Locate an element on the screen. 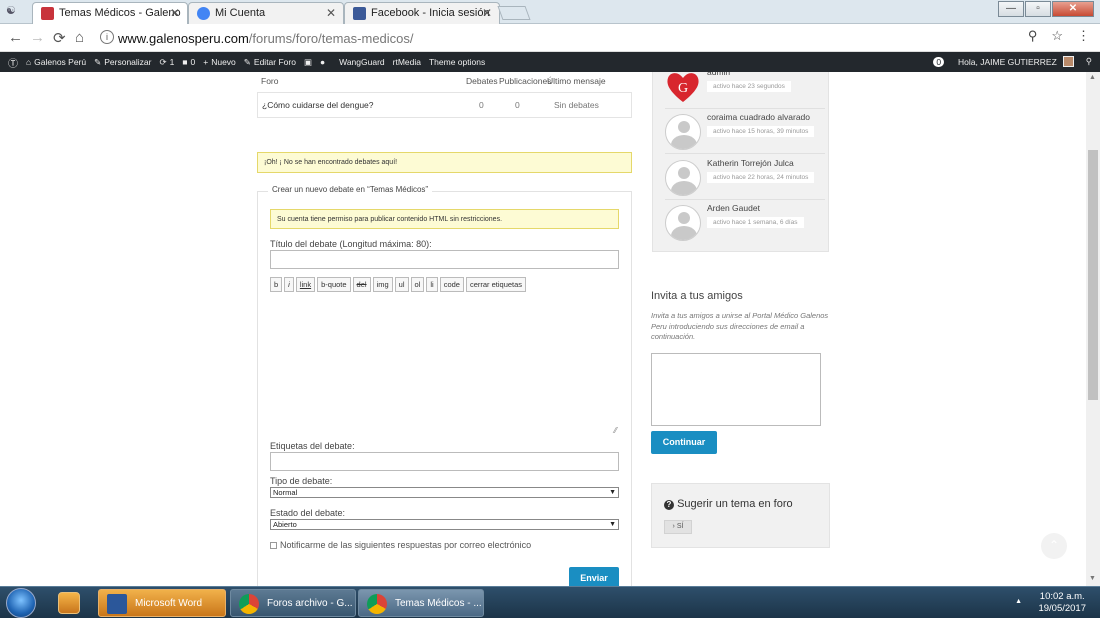 The width and height of the screenshot is (1100, 618). reload-icon: ⟳ is located at coordinates (59, 38).